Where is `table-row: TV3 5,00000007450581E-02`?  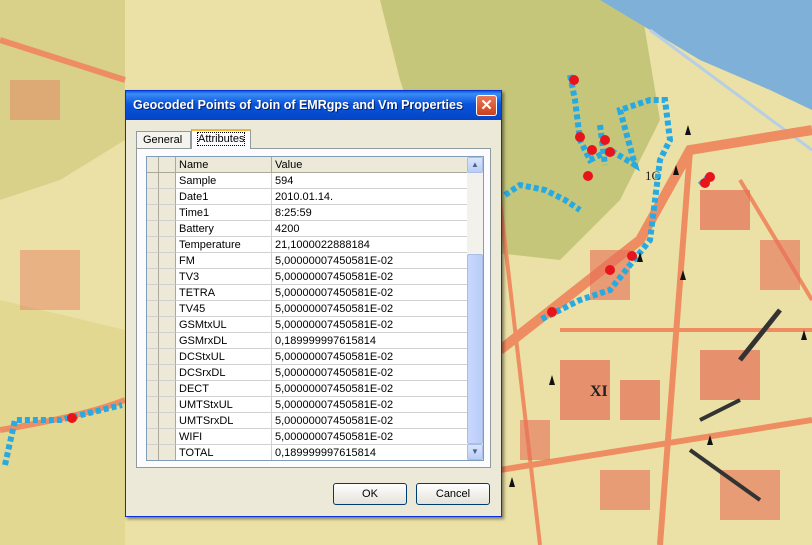 table-row: TV3 5,00000007450581E-02 is located at coordinates (308, 277).